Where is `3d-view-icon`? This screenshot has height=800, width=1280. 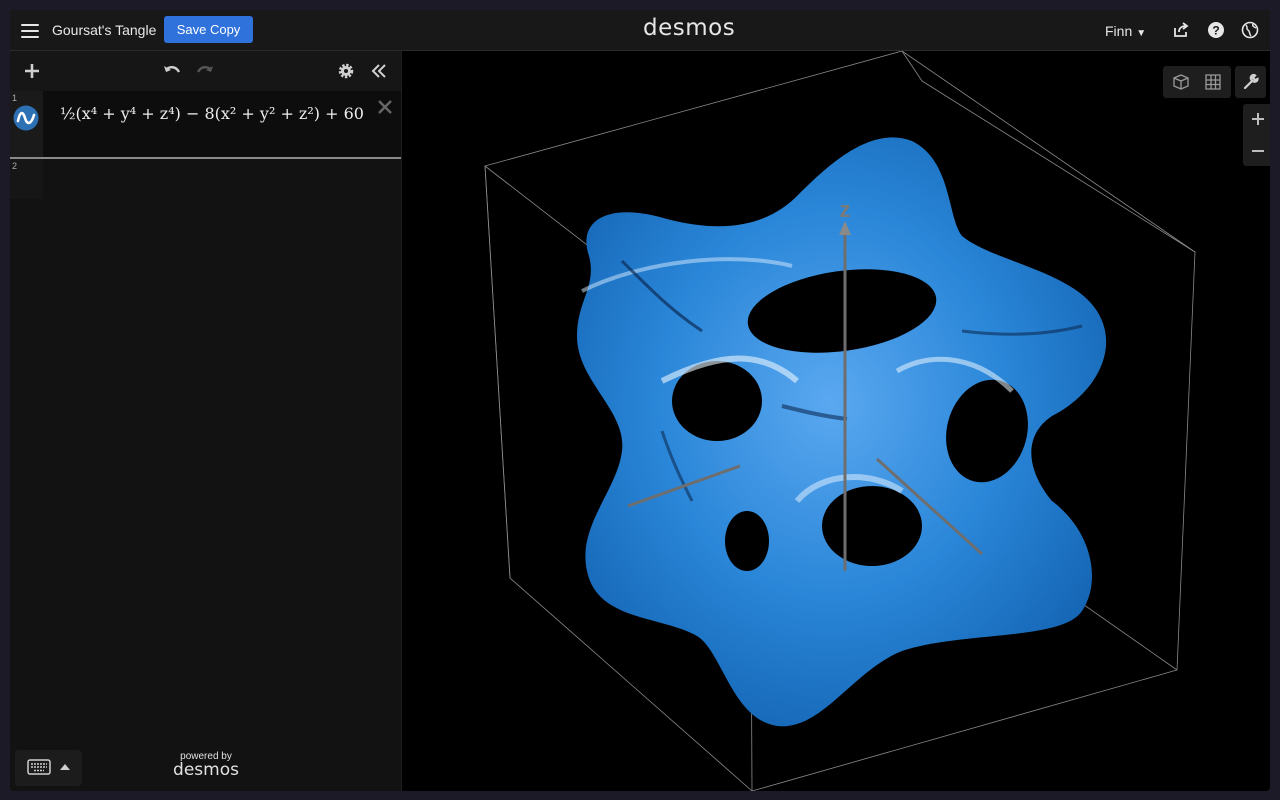
3d-view-icon is located at coordinates (1181, 82).